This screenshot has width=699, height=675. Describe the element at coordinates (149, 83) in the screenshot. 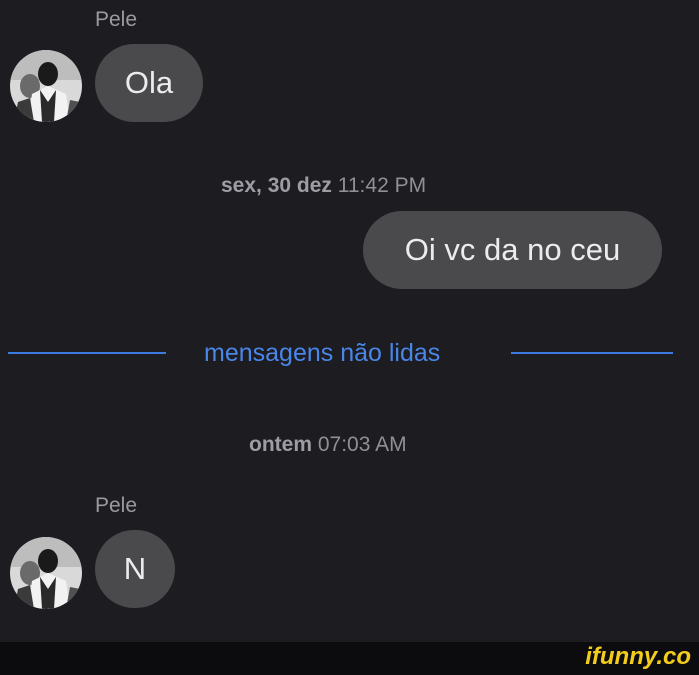

I see `received-message-bubble: Ola` at that location.